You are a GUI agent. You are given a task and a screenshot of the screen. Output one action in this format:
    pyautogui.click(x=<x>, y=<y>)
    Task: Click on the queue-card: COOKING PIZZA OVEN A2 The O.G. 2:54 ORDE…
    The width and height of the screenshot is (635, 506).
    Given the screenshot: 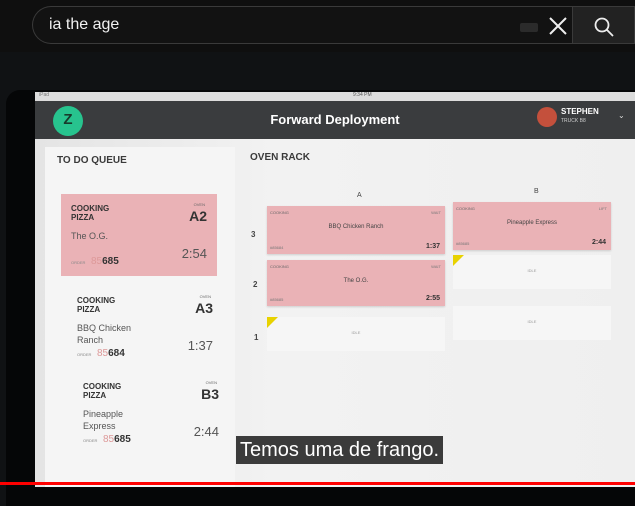 What is the action you would take?
    pyautogui.click(x=139, y=235)
    